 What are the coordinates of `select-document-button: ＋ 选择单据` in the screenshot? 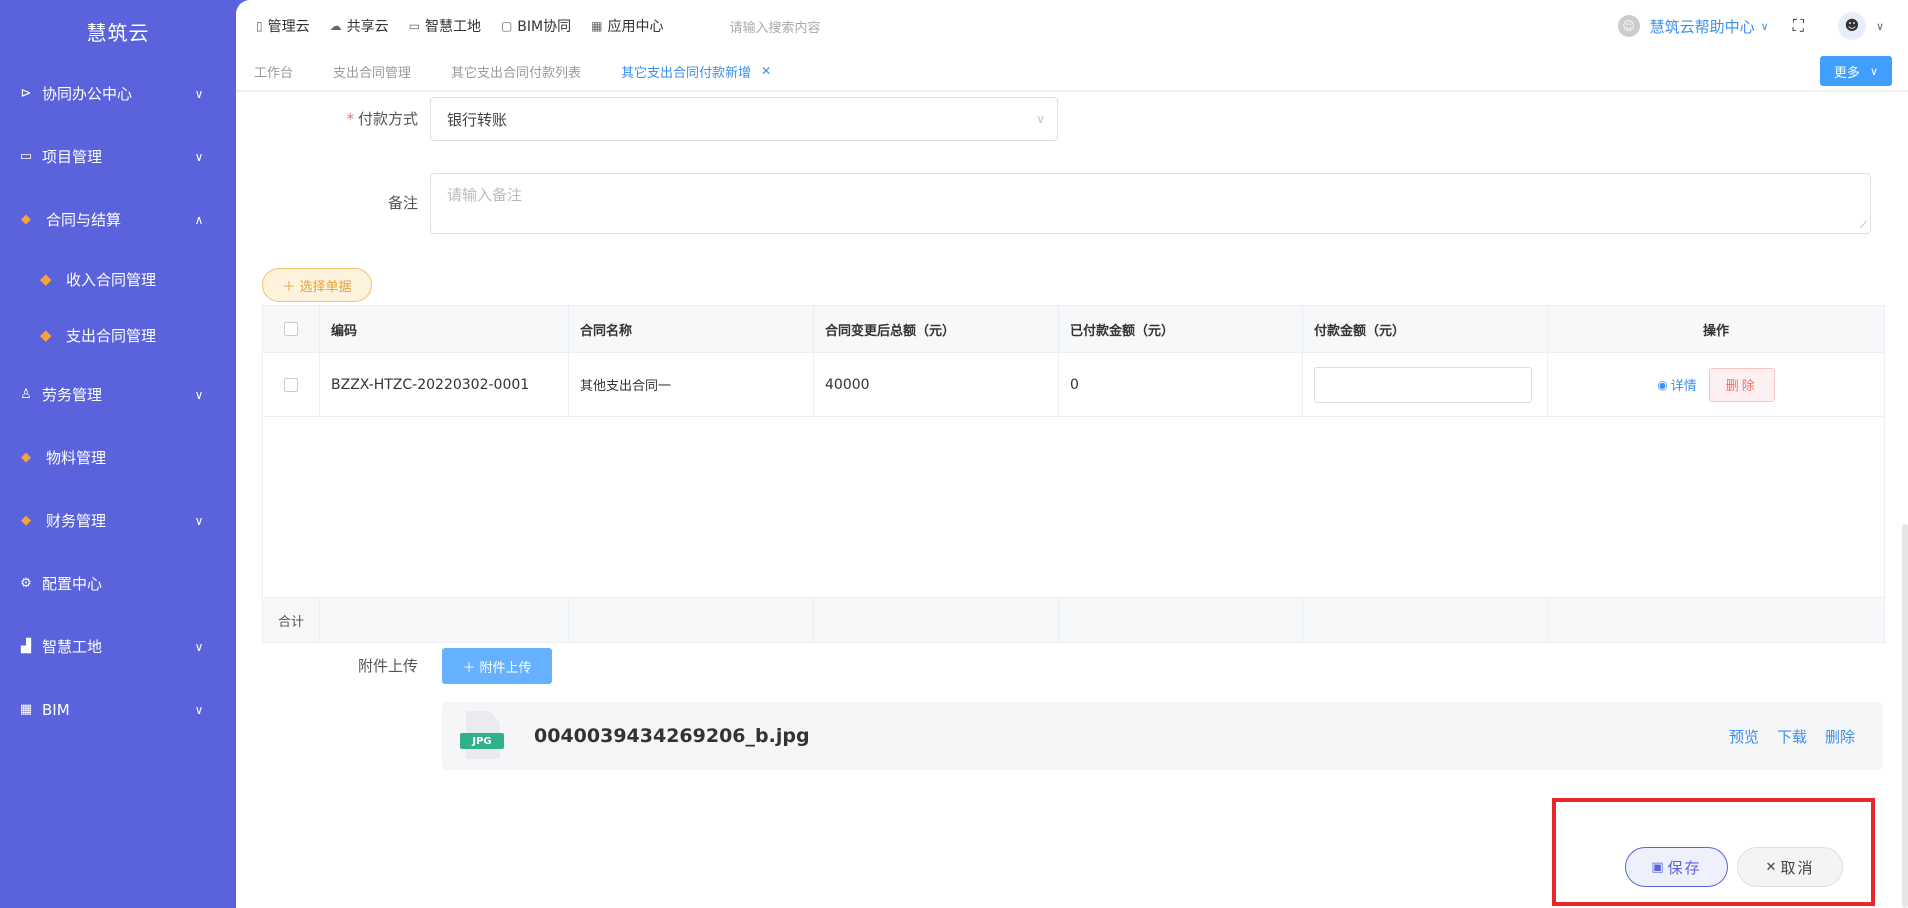 It's located at (317, 285).